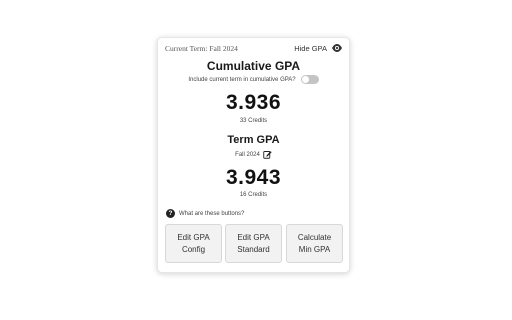 Image resolution: width=512 pixels, height=320 pixels. Describe the element at coordinates (253, 243) in the screenshot. I see `edit-gpa-standard-button: Edit GPA Standard` at that location.